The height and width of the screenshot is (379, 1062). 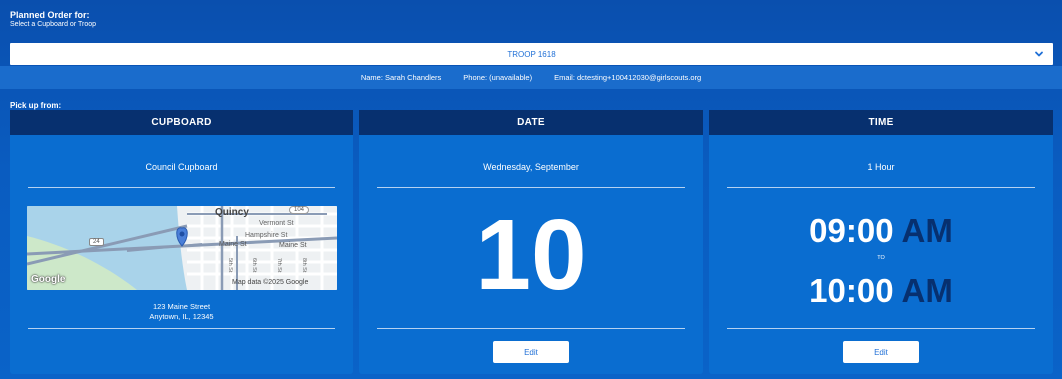 What do you see at coordinates (851, 230) in the screenshot?
I see `start-time-value: 09:00` at bounding box center [851, 230].